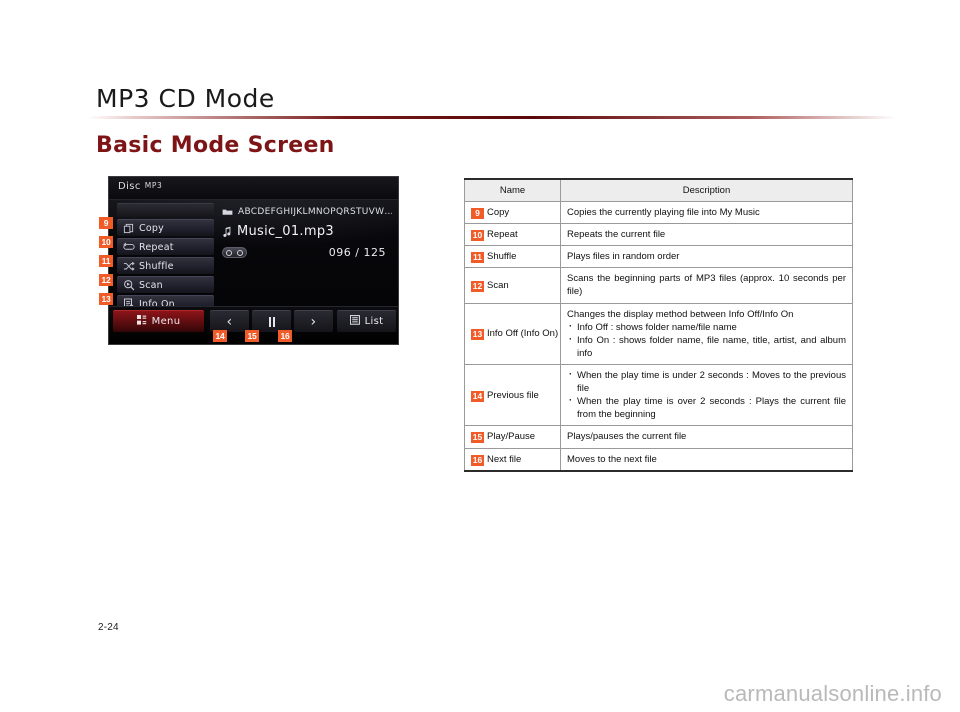 The width and height of the screenshot is (960, 712). What do you see at coordinates (165, 284) in the screenshot?
I see `device-menu-item-scan: Scan` at bounding box center [165, 284].